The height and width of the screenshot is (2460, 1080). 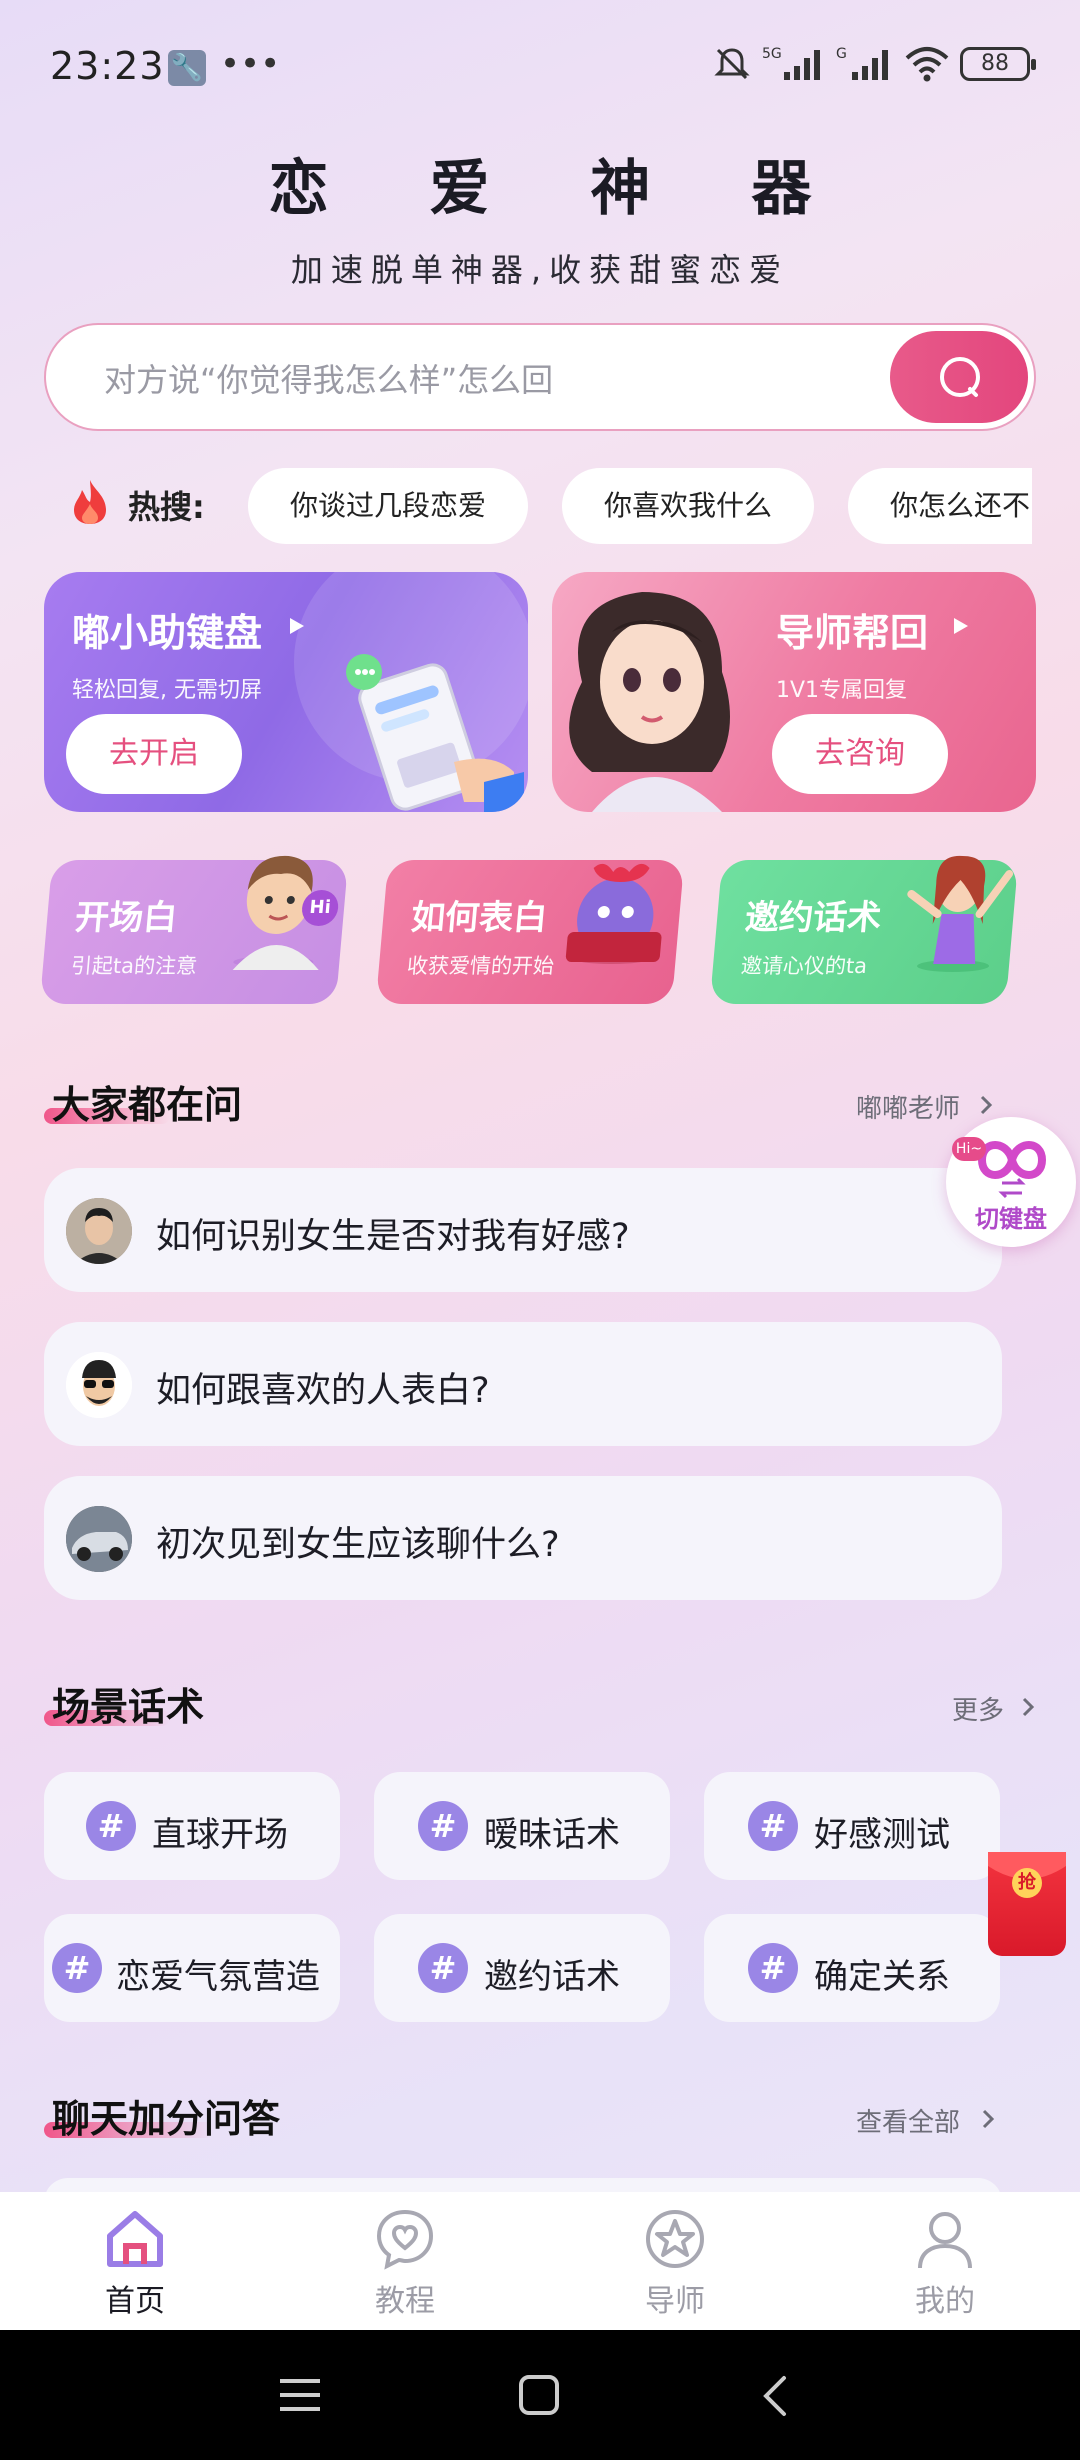 What do you see at coordinates (218, 1977) in the screenshot?
I see `scene-chip-label: 恋爱气氛营造` at bounding box center [218, 1977].